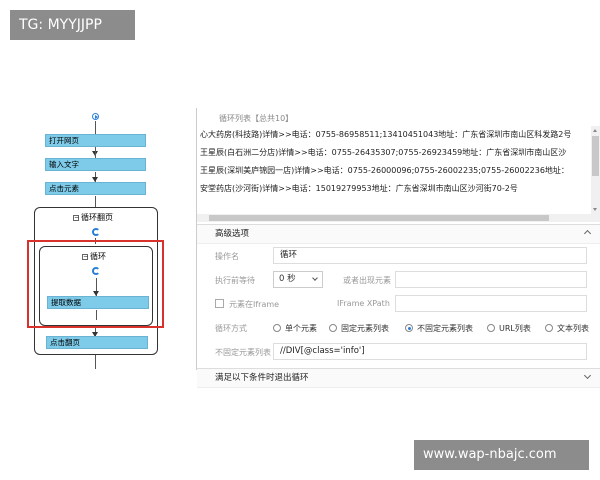 This screenshot has height=480, width=600. What do you see at coordinates (398, 378) in the screenshot?
I see `exit-condition-header: 满足以下条件时退出循环` at bounding box center [398, 378].